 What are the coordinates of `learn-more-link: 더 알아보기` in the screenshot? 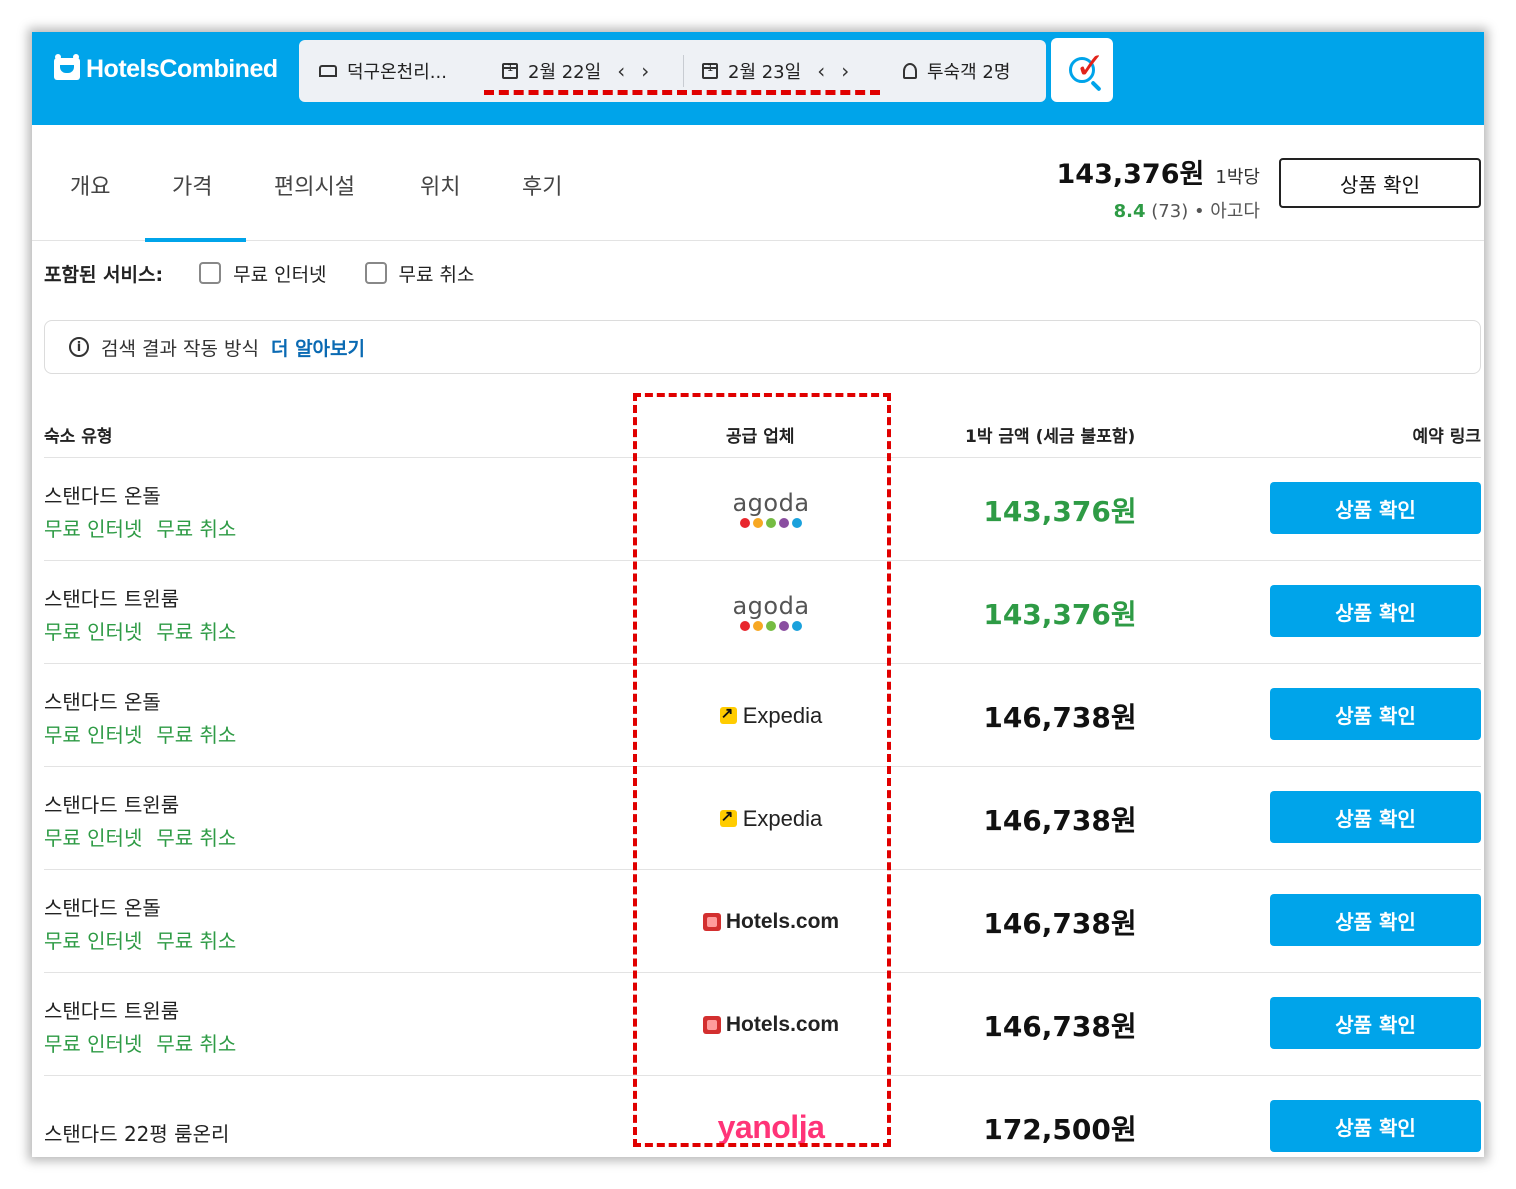 It's located at (318, 347).